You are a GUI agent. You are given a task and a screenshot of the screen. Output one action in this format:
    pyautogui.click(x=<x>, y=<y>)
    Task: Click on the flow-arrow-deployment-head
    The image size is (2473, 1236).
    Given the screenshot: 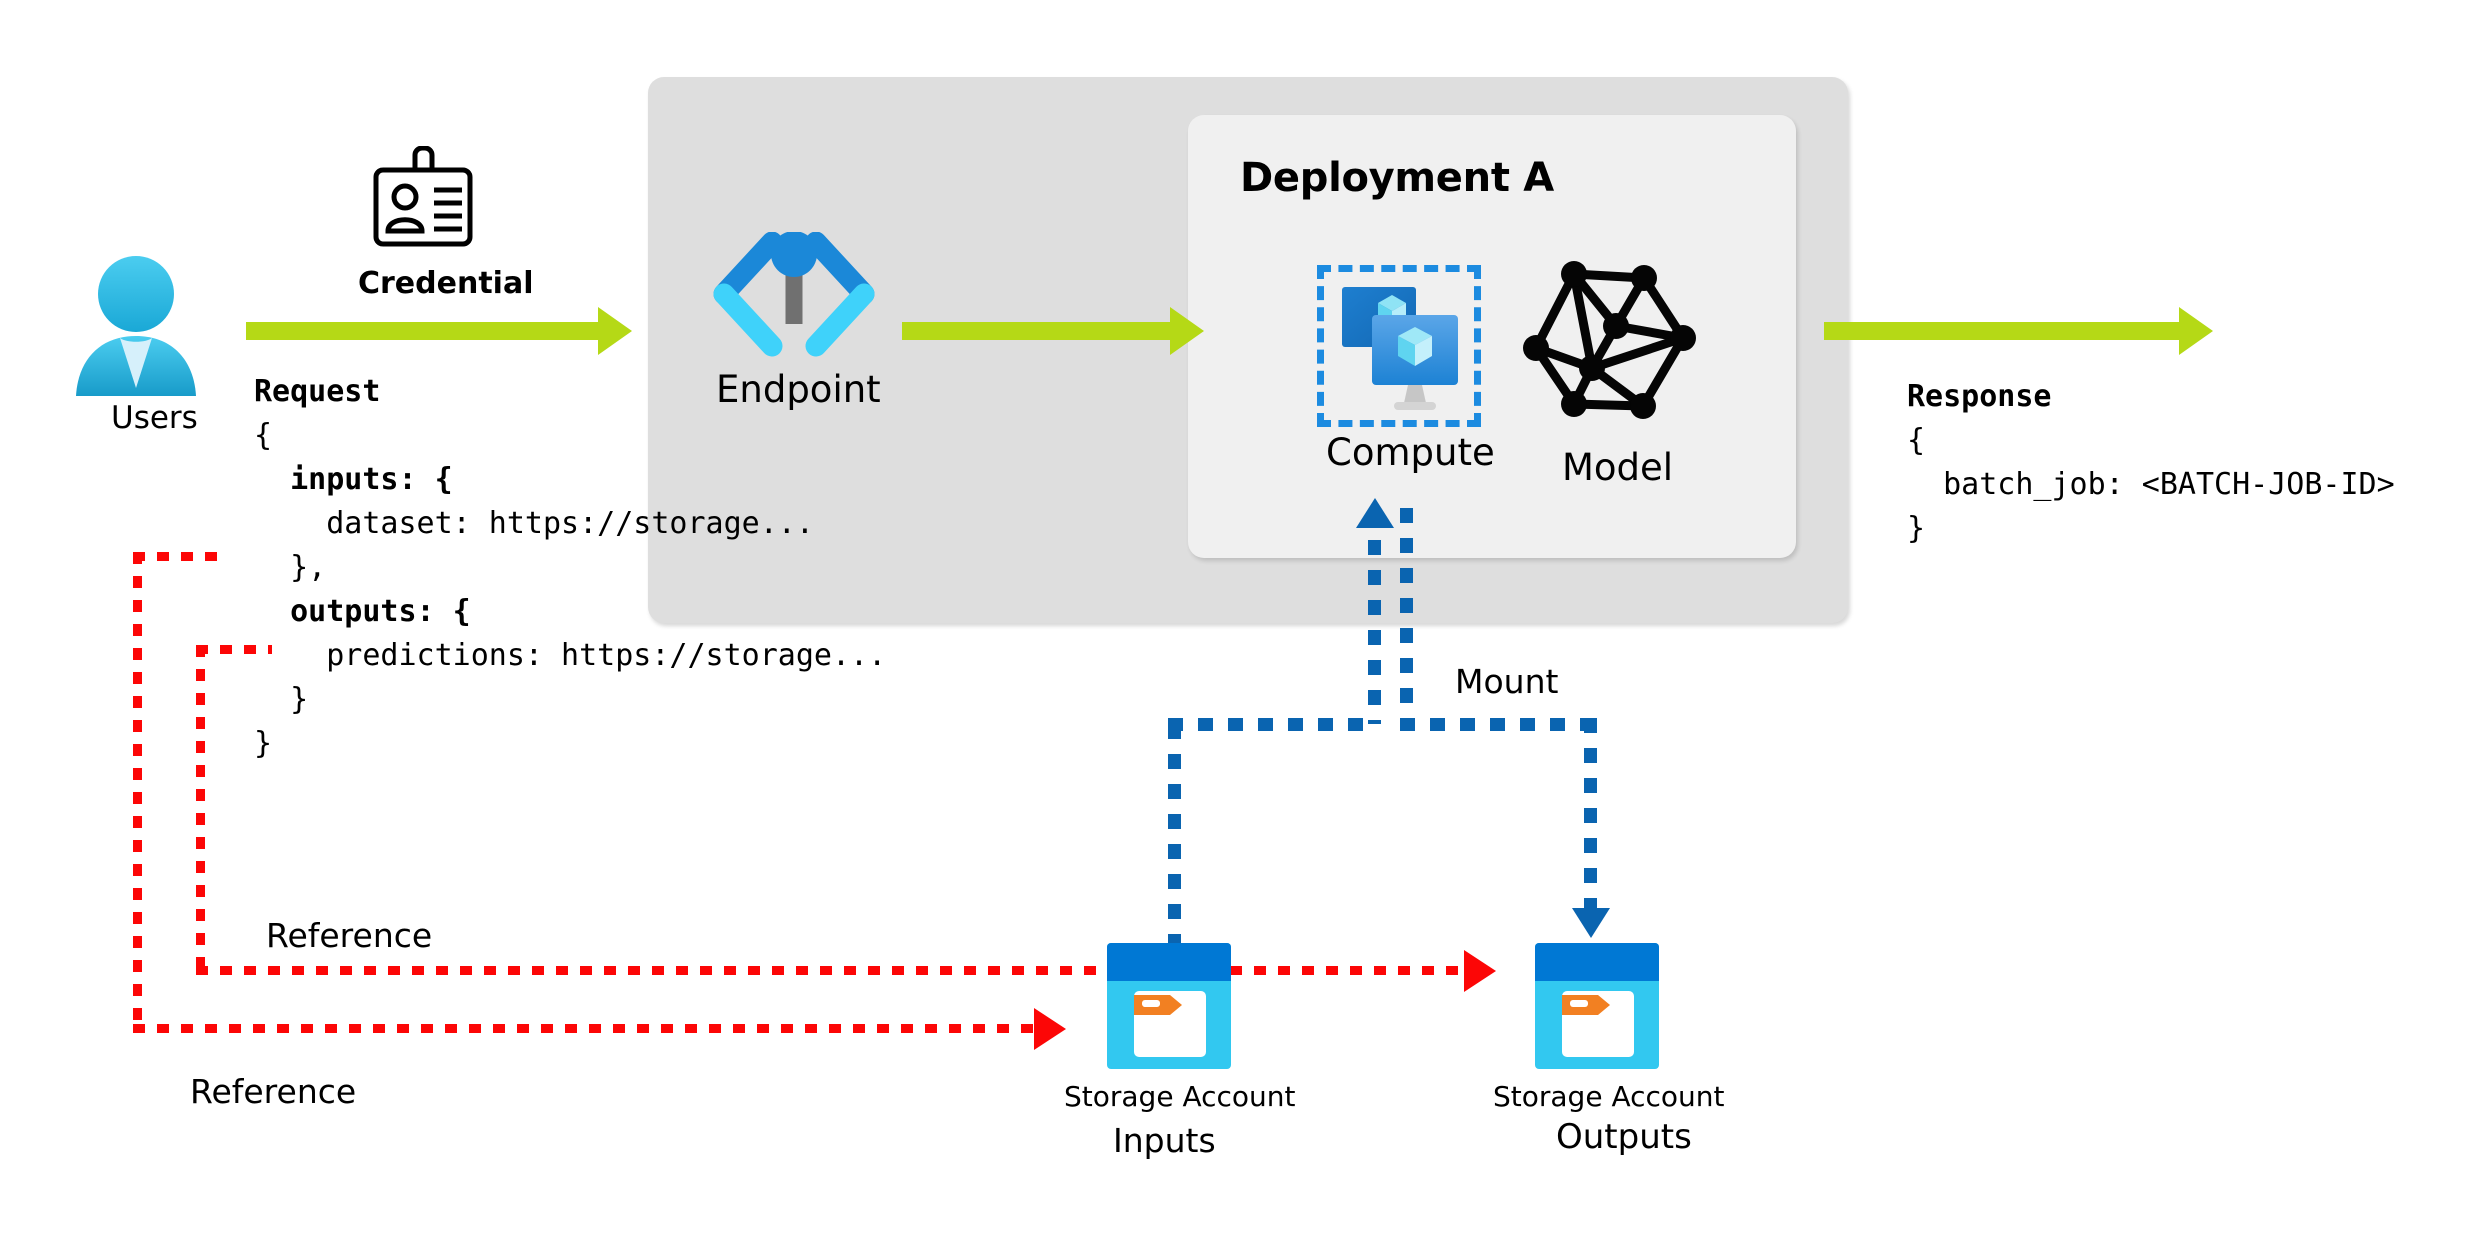 What is the action you would take?
    pyautogui.click(x=1187, y=331)
    